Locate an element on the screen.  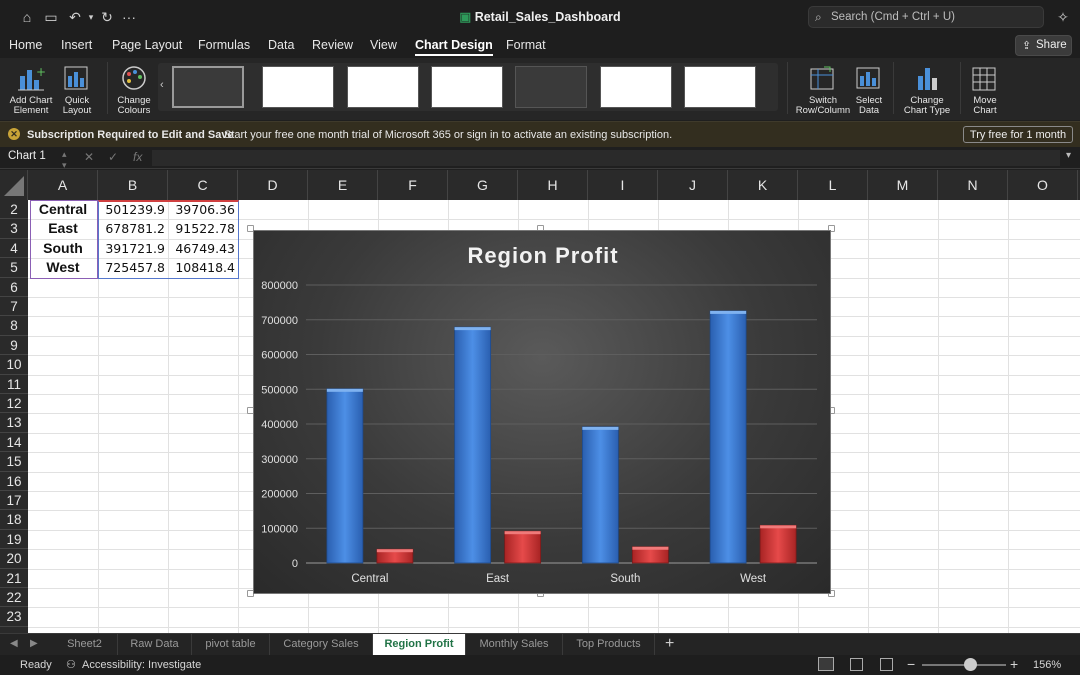
normal-view-icon is located at coordinates (826, 664).